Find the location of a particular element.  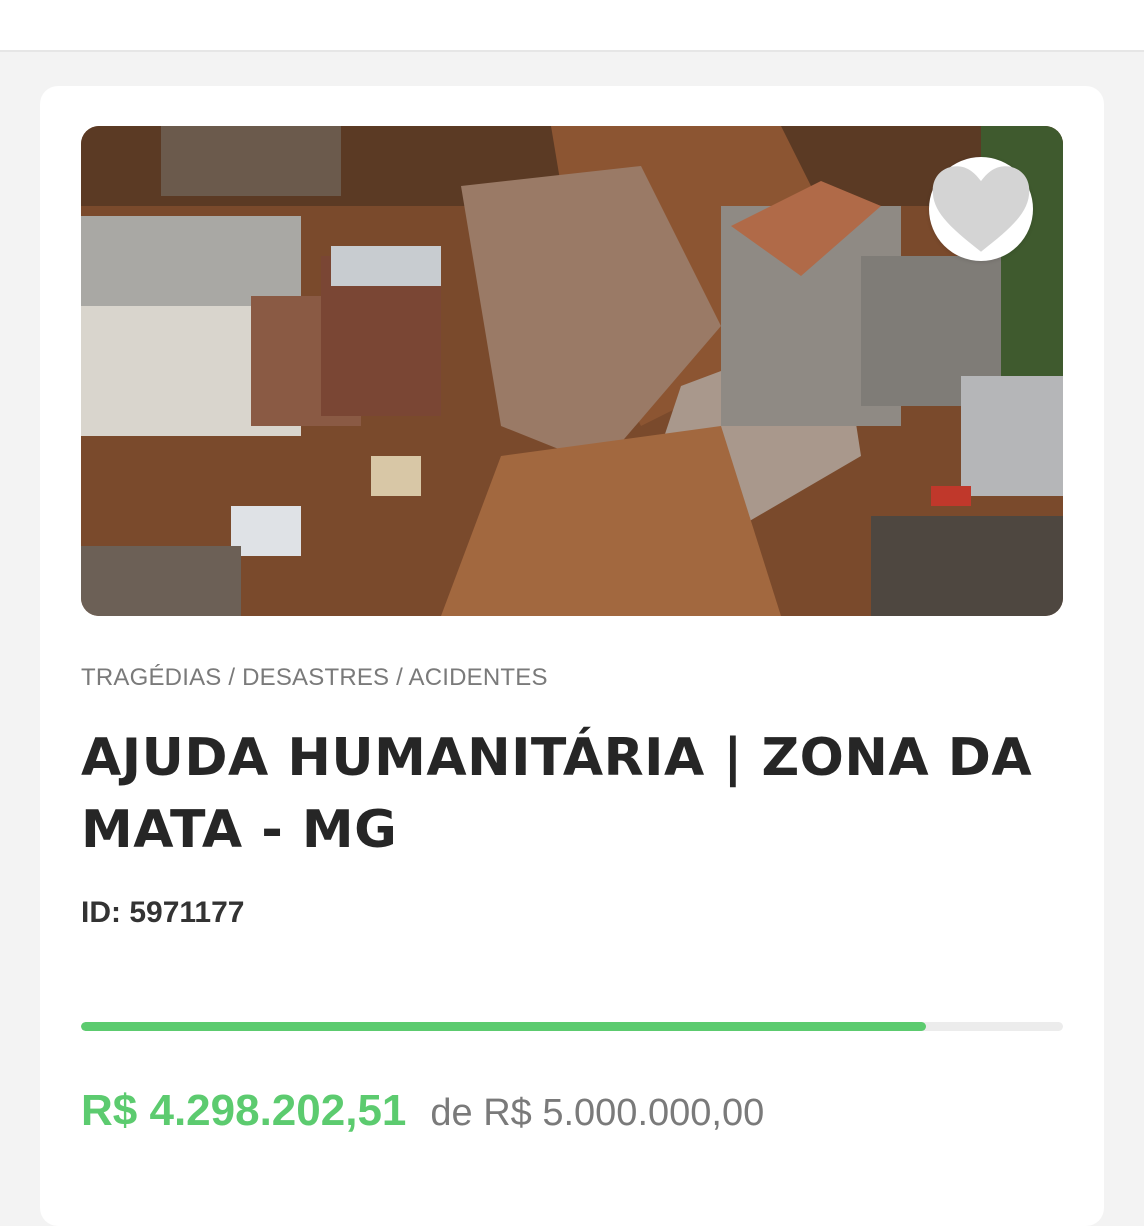

campaign-id: ID: 5971177 is located at coordinates (163, 912).